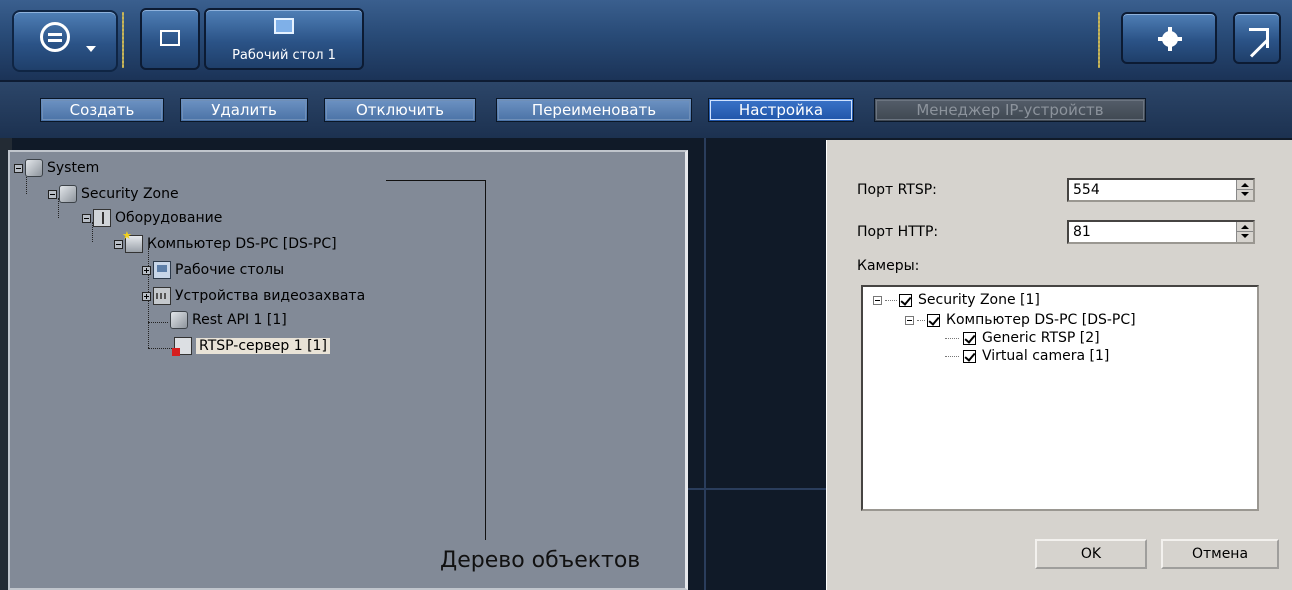  What do you see at coordinates (1099, 40) in the screenshot?
I see `separator-dots-right` at bounding box center [1099, 40].